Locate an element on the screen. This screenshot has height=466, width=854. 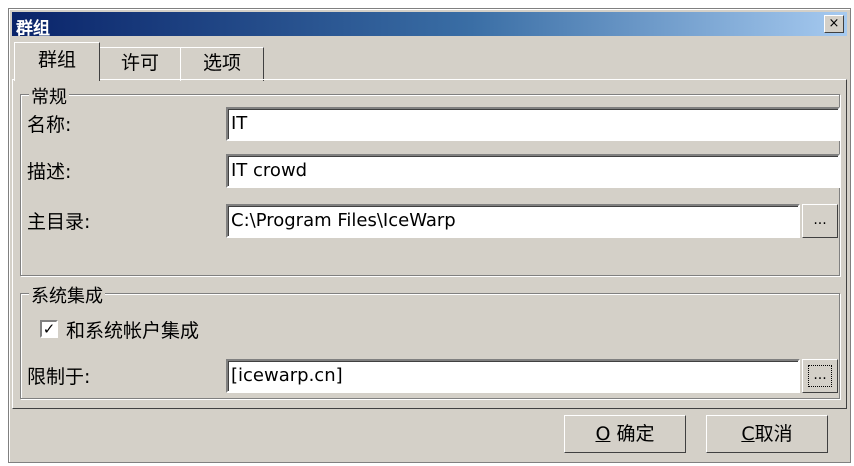
ok-label: 确定 is located at coordinates (635, 434).